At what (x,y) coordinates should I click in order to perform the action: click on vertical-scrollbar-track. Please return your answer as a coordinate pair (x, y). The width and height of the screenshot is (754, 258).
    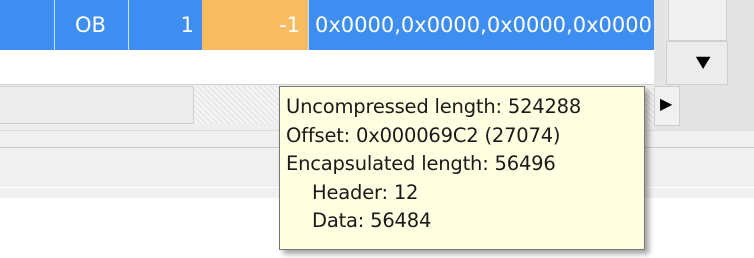
    Looking at the image, I should click on (697, 20).